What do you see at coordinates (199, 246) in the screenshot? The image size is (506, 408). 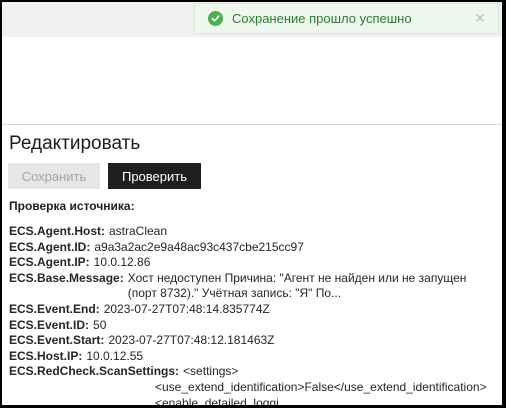 I see `field-value: a9a3a2ac2e9a48ac93c437cbe215cc97` at bounding box center [199, 246].